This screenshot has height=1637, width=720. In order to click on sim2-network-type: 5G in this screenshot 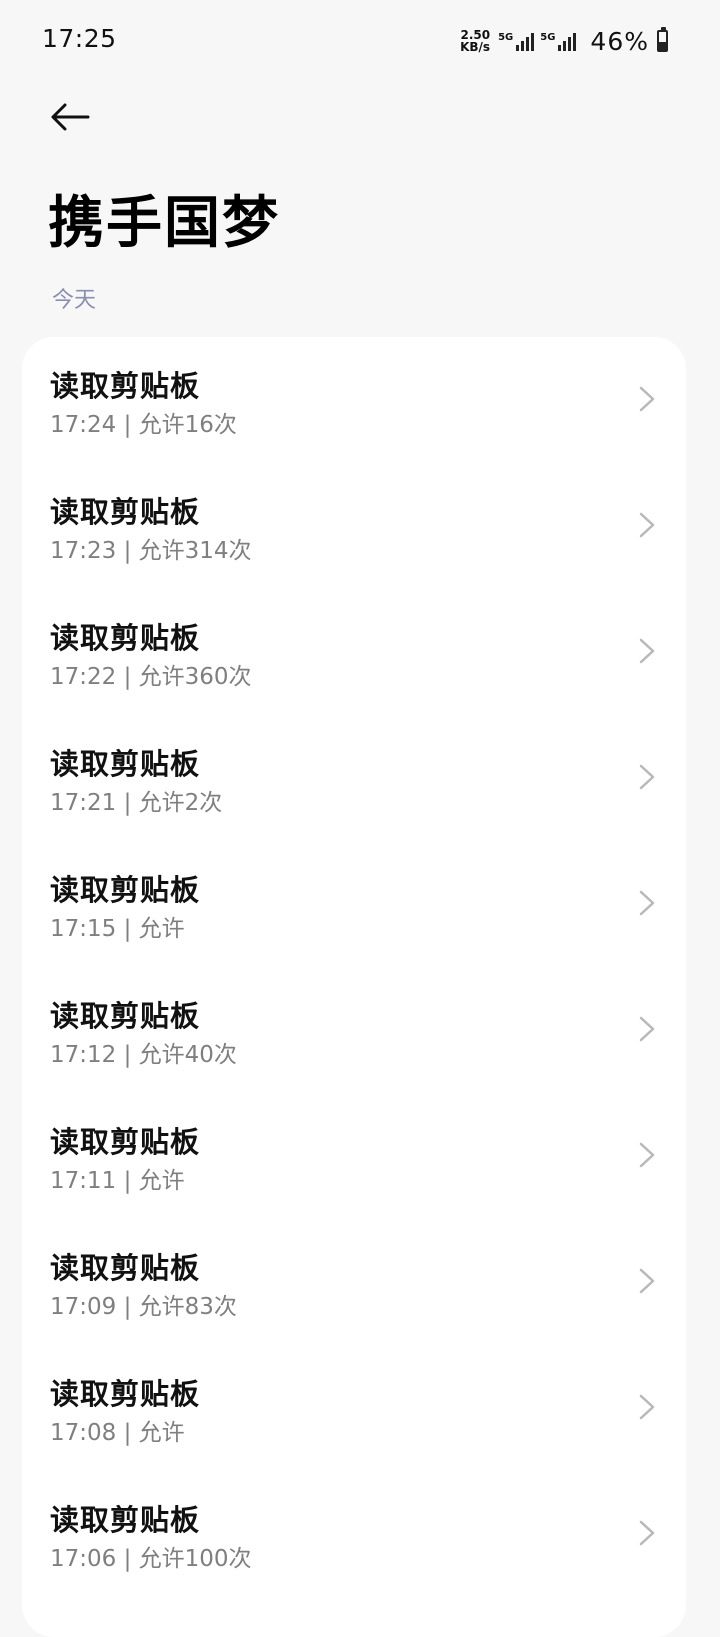, I will do `click(548, 37)`.